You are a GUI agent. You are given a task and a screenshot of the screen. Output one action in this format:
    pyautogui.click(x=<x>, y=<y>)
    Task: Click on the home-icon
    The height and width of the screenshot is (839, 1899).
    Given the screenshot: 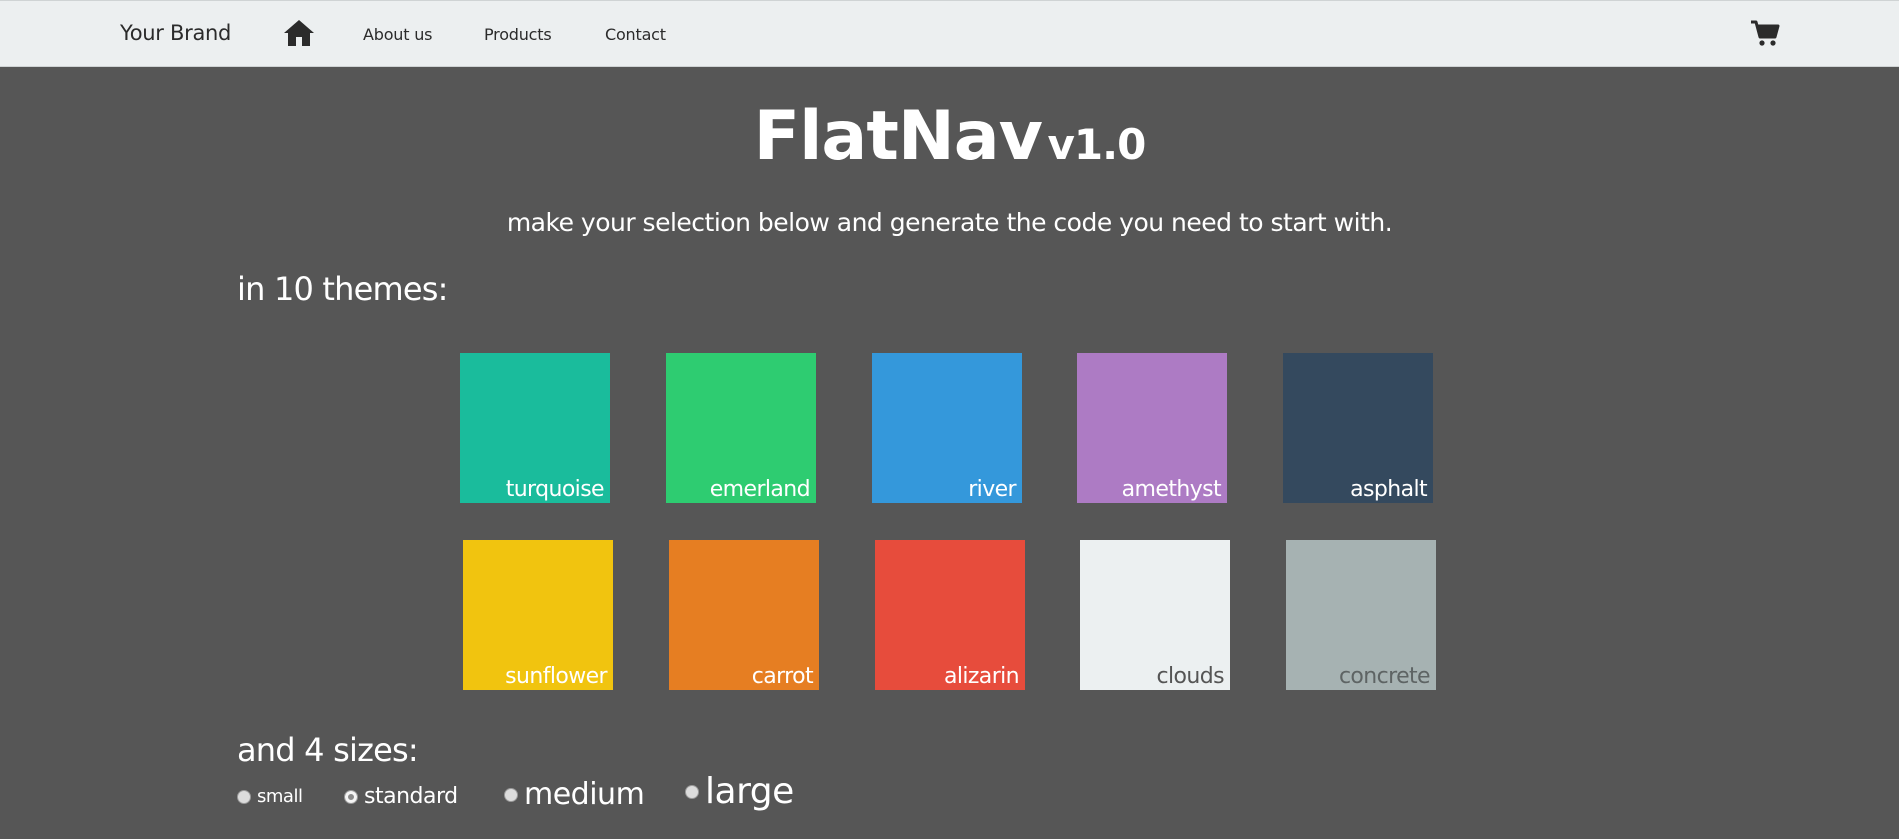 What is the action you would take?
    pyautogui.click(x=299, y=33)
    